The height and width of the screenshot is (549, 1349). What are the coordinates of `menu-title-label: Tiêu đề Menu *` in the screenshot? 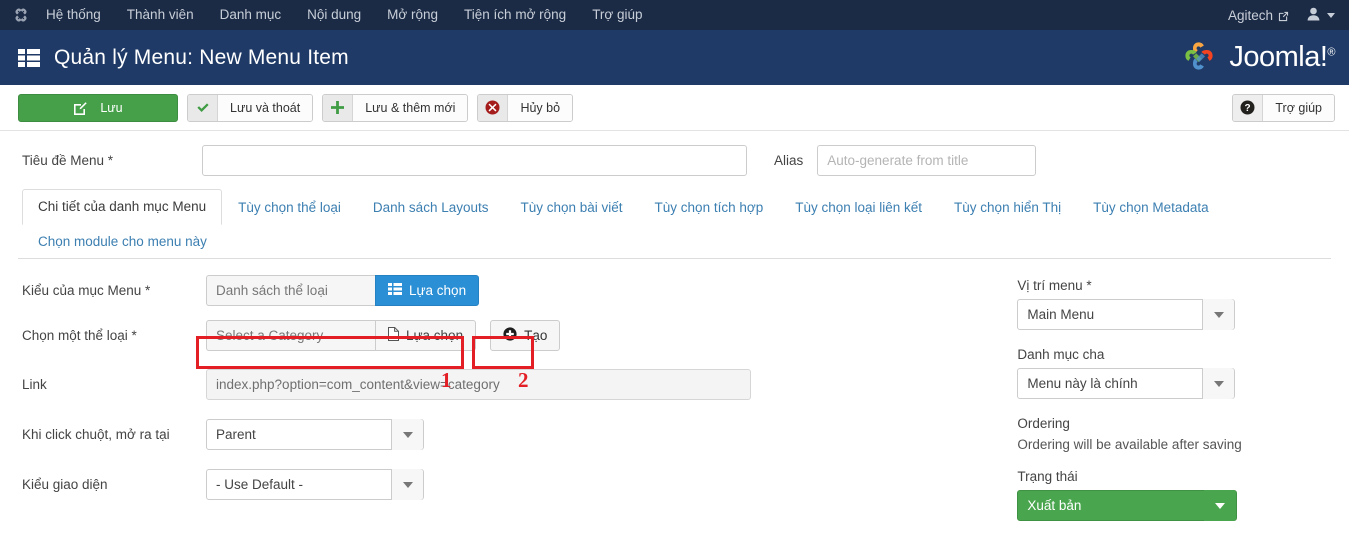 It's located at (68, 160).